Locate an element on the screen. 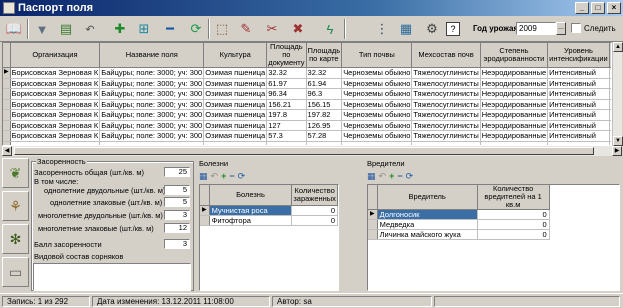 Image resolution: width=623 pixels, height=308 pixels. cell-name: Долгоносик is located at coordinates (427, 214).